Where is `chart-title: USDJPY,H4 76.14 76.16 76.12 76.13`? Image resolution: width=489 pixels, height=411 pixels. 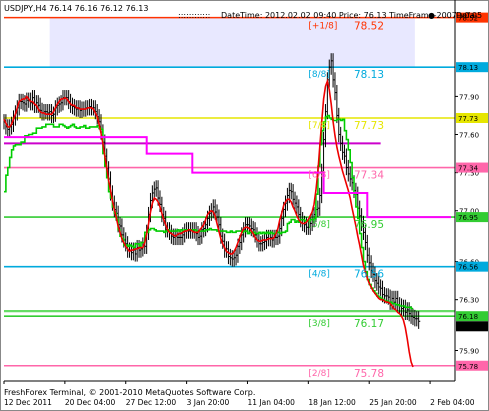 chart-title: USDJPY,H4 76.14 76.16 76.12 76.13 is located at coordinates (76, 8).